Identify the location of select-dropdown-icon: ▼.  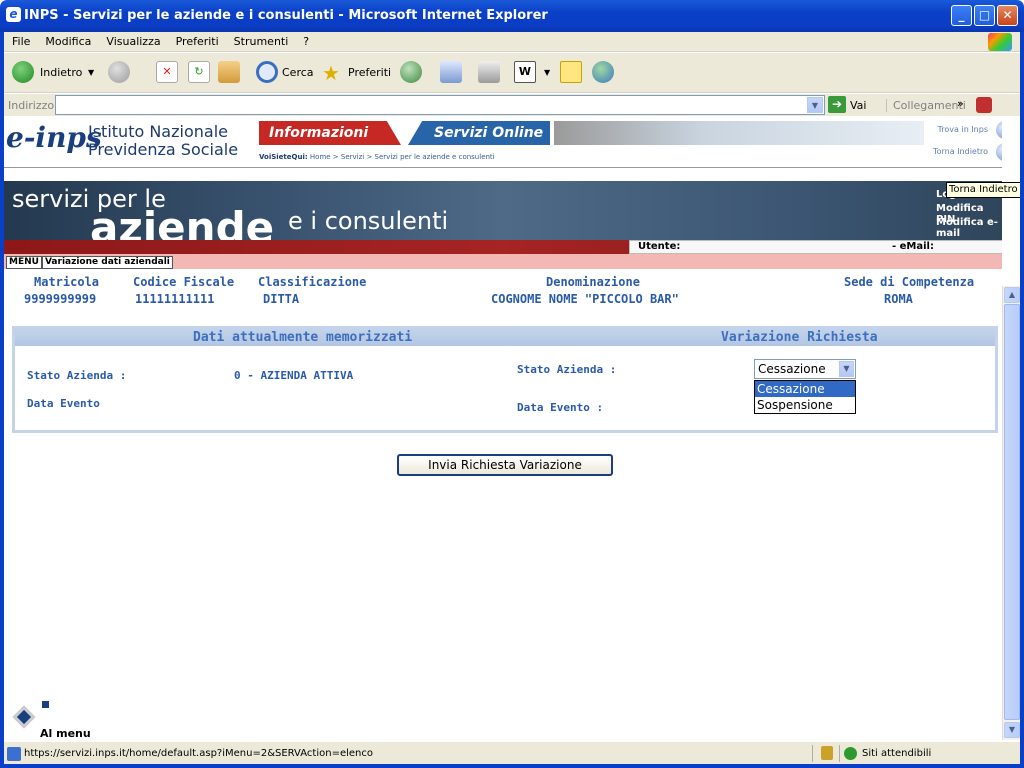
(846, 369).